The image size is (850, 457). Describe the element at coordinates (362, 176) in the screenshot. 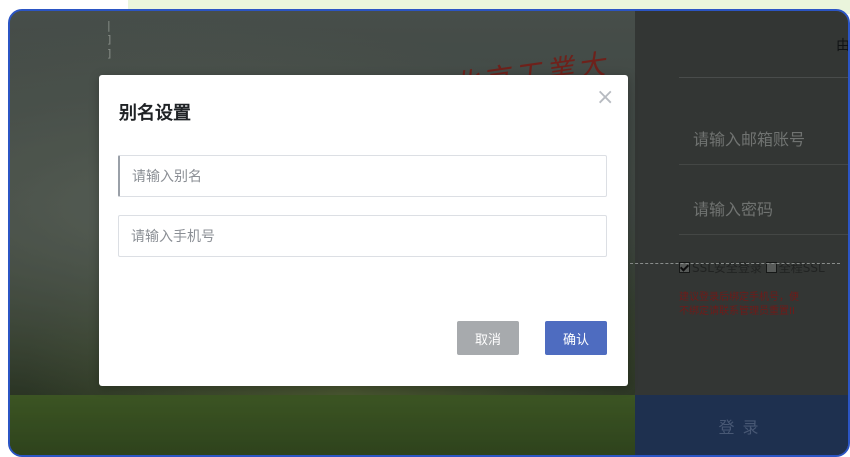

I see `alias-input` at that location.